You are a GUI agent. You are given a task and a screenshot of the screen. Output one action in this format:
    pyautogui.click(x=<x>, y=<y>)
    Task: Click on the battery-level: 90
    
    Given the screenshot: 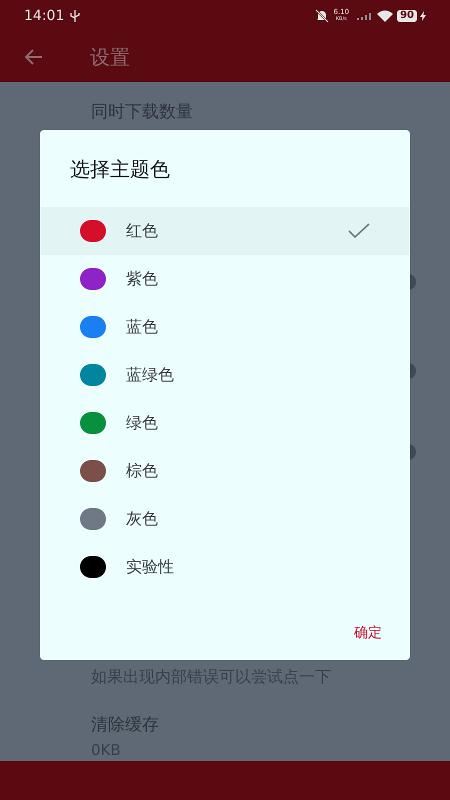 What is the action you would take?
    pyautogui.click(x=407, y=16)
    